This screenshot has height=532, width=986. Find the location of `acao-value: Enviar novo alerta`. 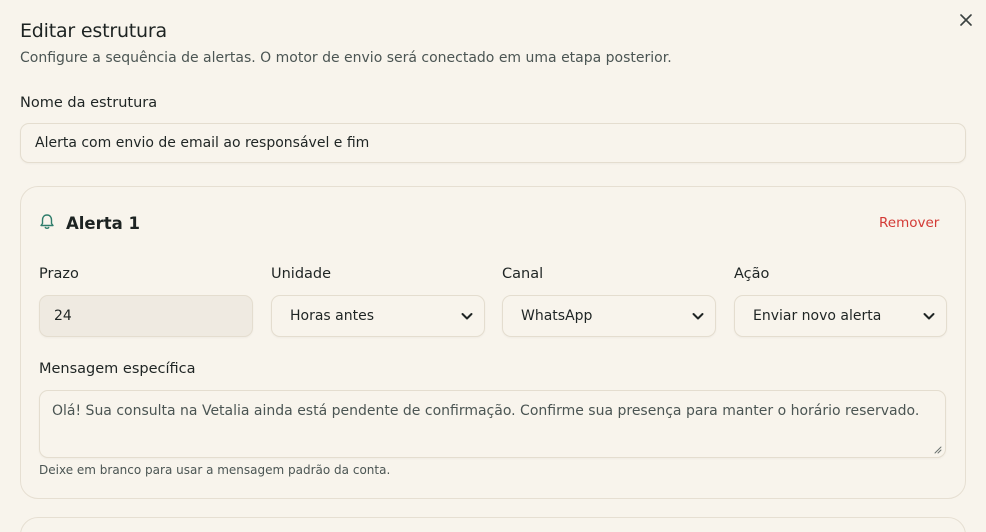

acao-value: Enviar novo alerta is located at coordinates (817, 316).